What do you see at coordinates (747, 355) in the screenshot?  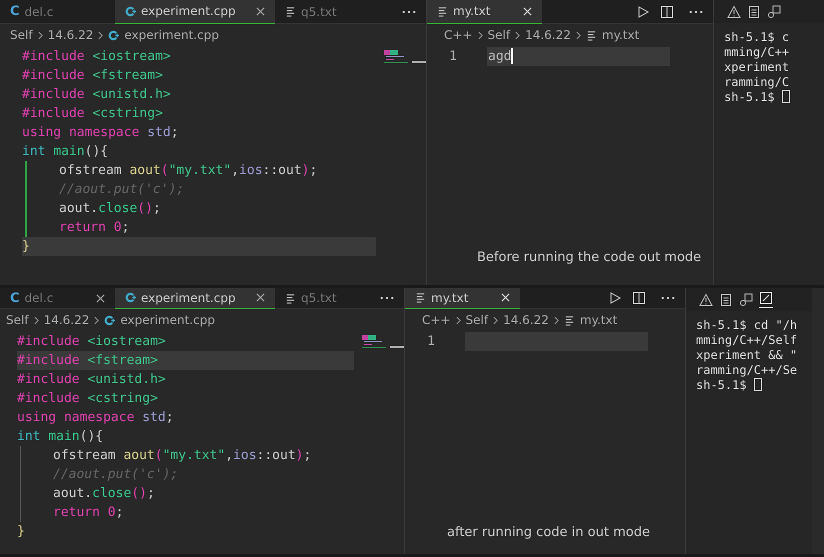 I see `terminal-line: xperiment && "` at bounding box center [747, 355].